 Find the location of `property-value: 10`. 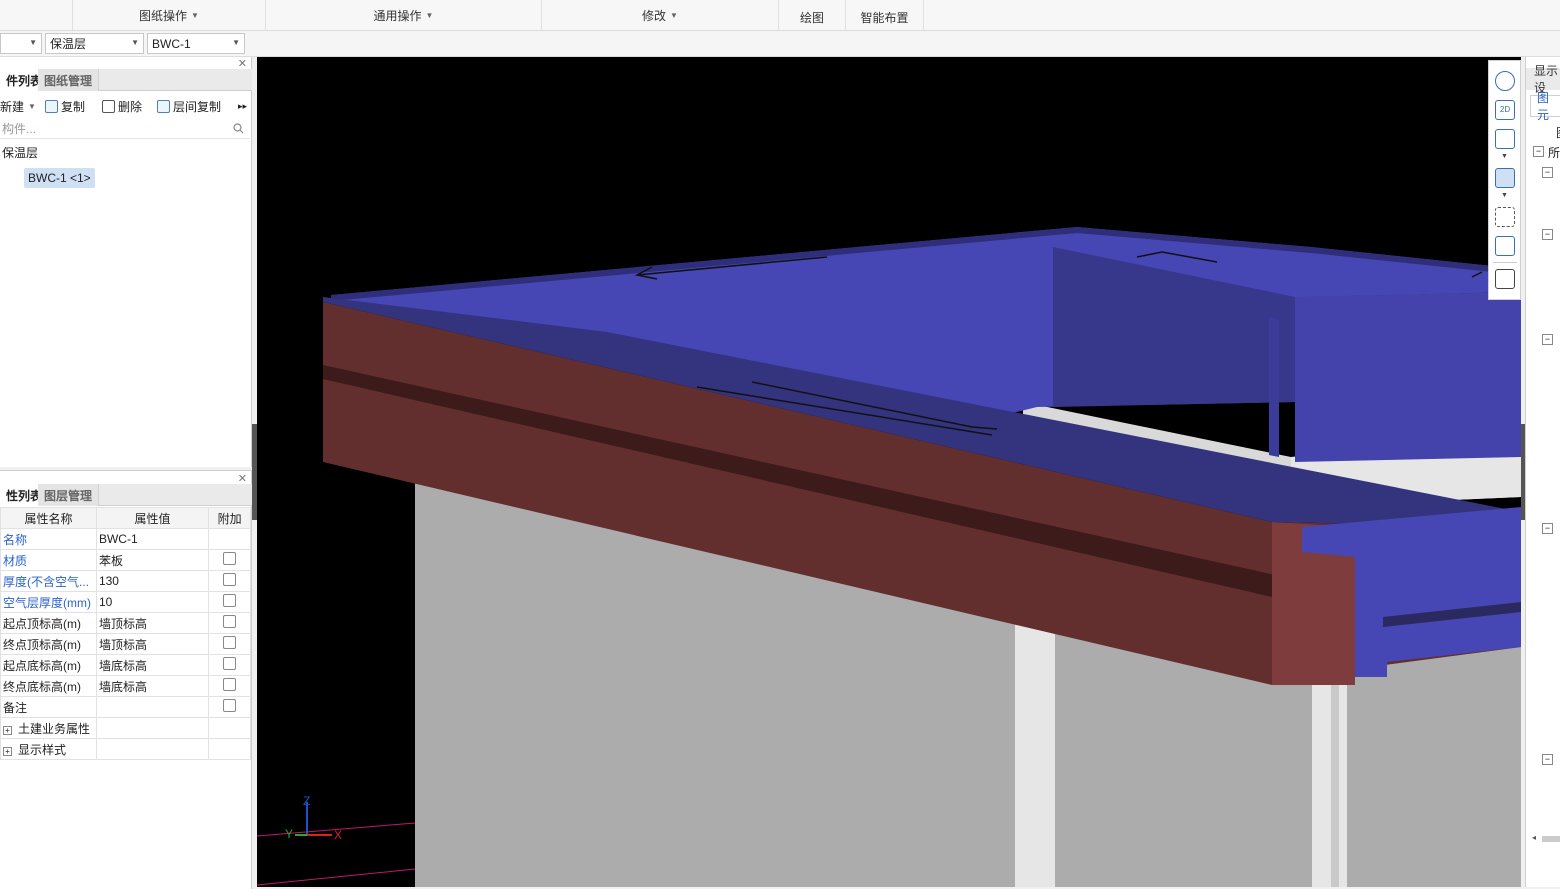

property-value: 10 is located at coordinates (152, 602).